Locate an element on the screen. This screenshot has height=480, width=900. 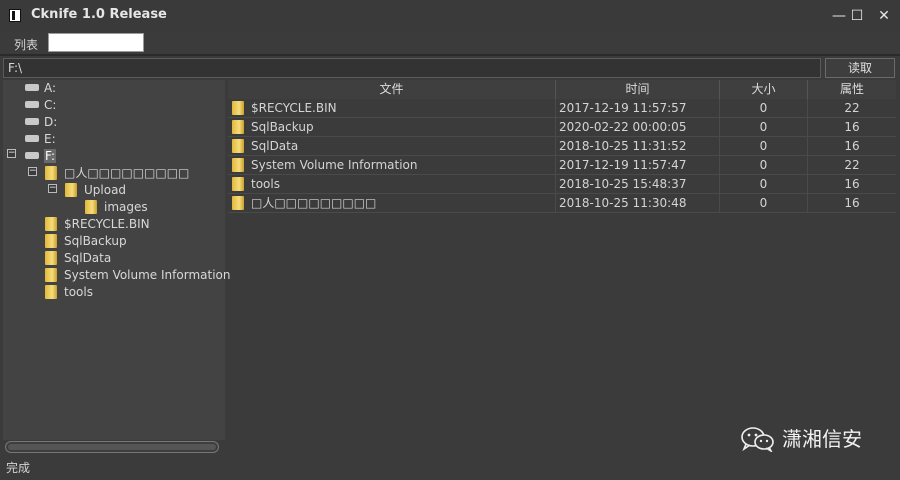
tree-item-label: System Volume Information is located at coordinates (147, 275).